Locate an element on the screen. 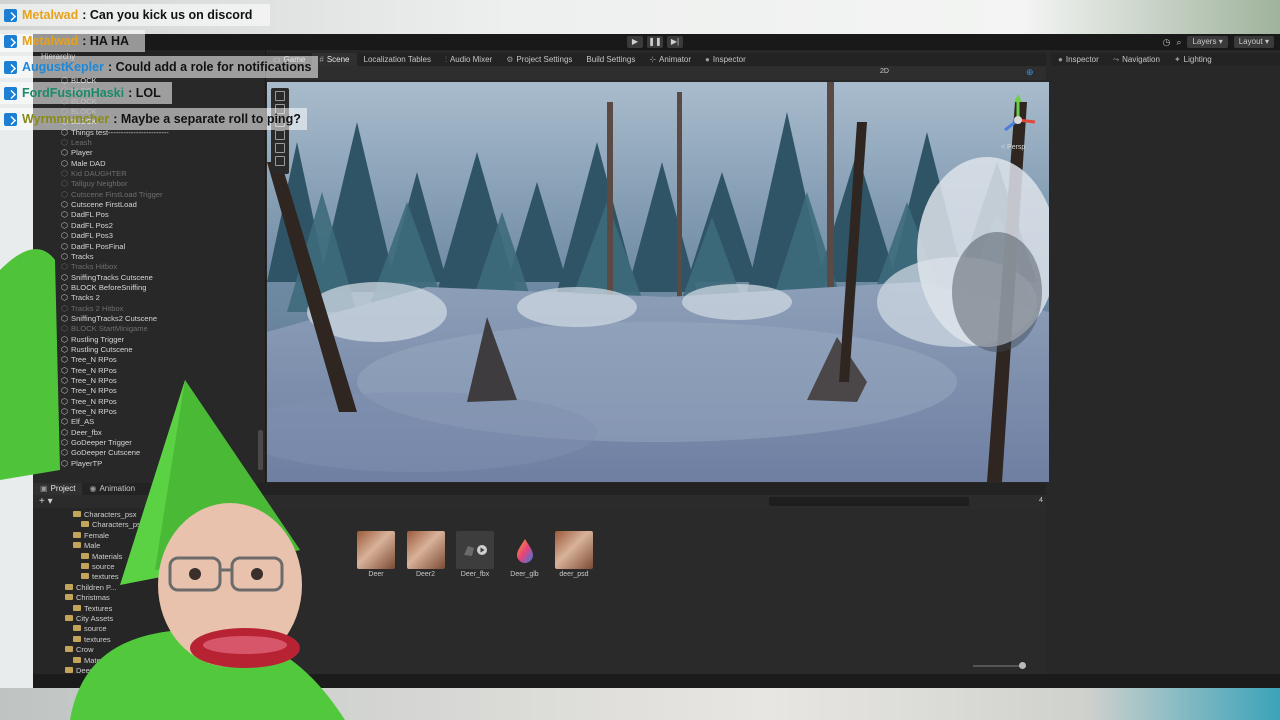 The image size is (1280, 720). asset-item: Deer is located at coordinates (376, 554).